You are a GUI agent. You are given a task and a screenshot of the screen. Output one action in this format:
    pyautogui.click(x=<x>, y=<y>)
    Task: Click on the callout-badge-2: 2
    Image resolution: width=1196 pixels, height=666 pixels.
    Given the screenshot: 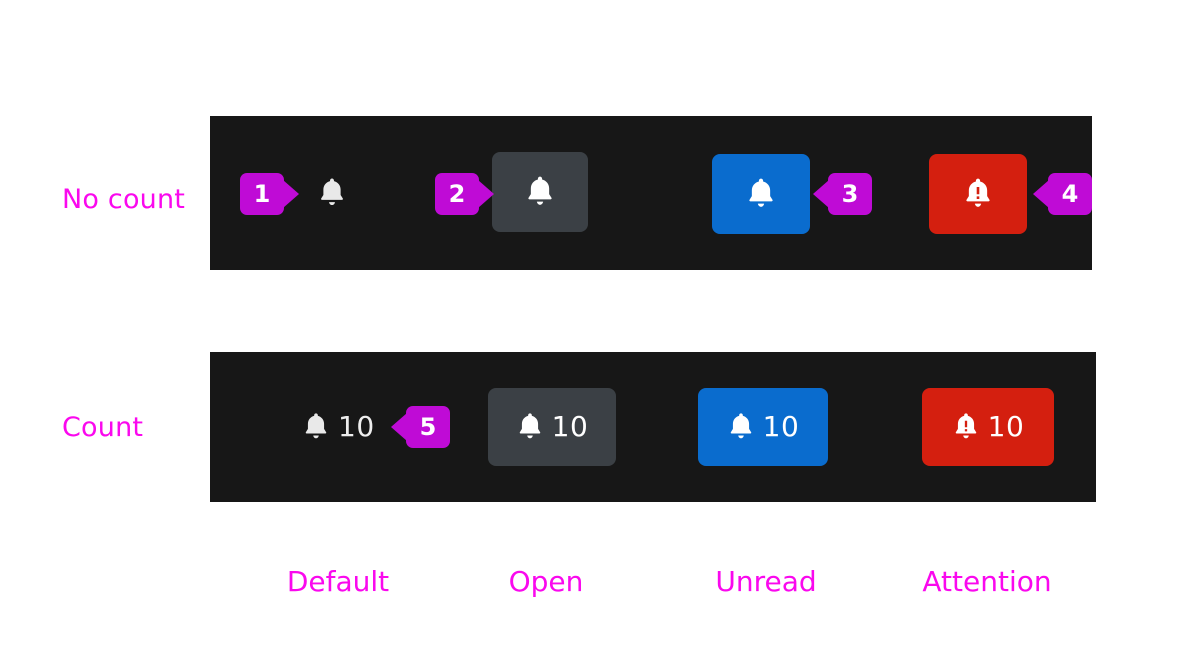 What is the action you would take?
    pyautogui.click(x=464, y=194)
    